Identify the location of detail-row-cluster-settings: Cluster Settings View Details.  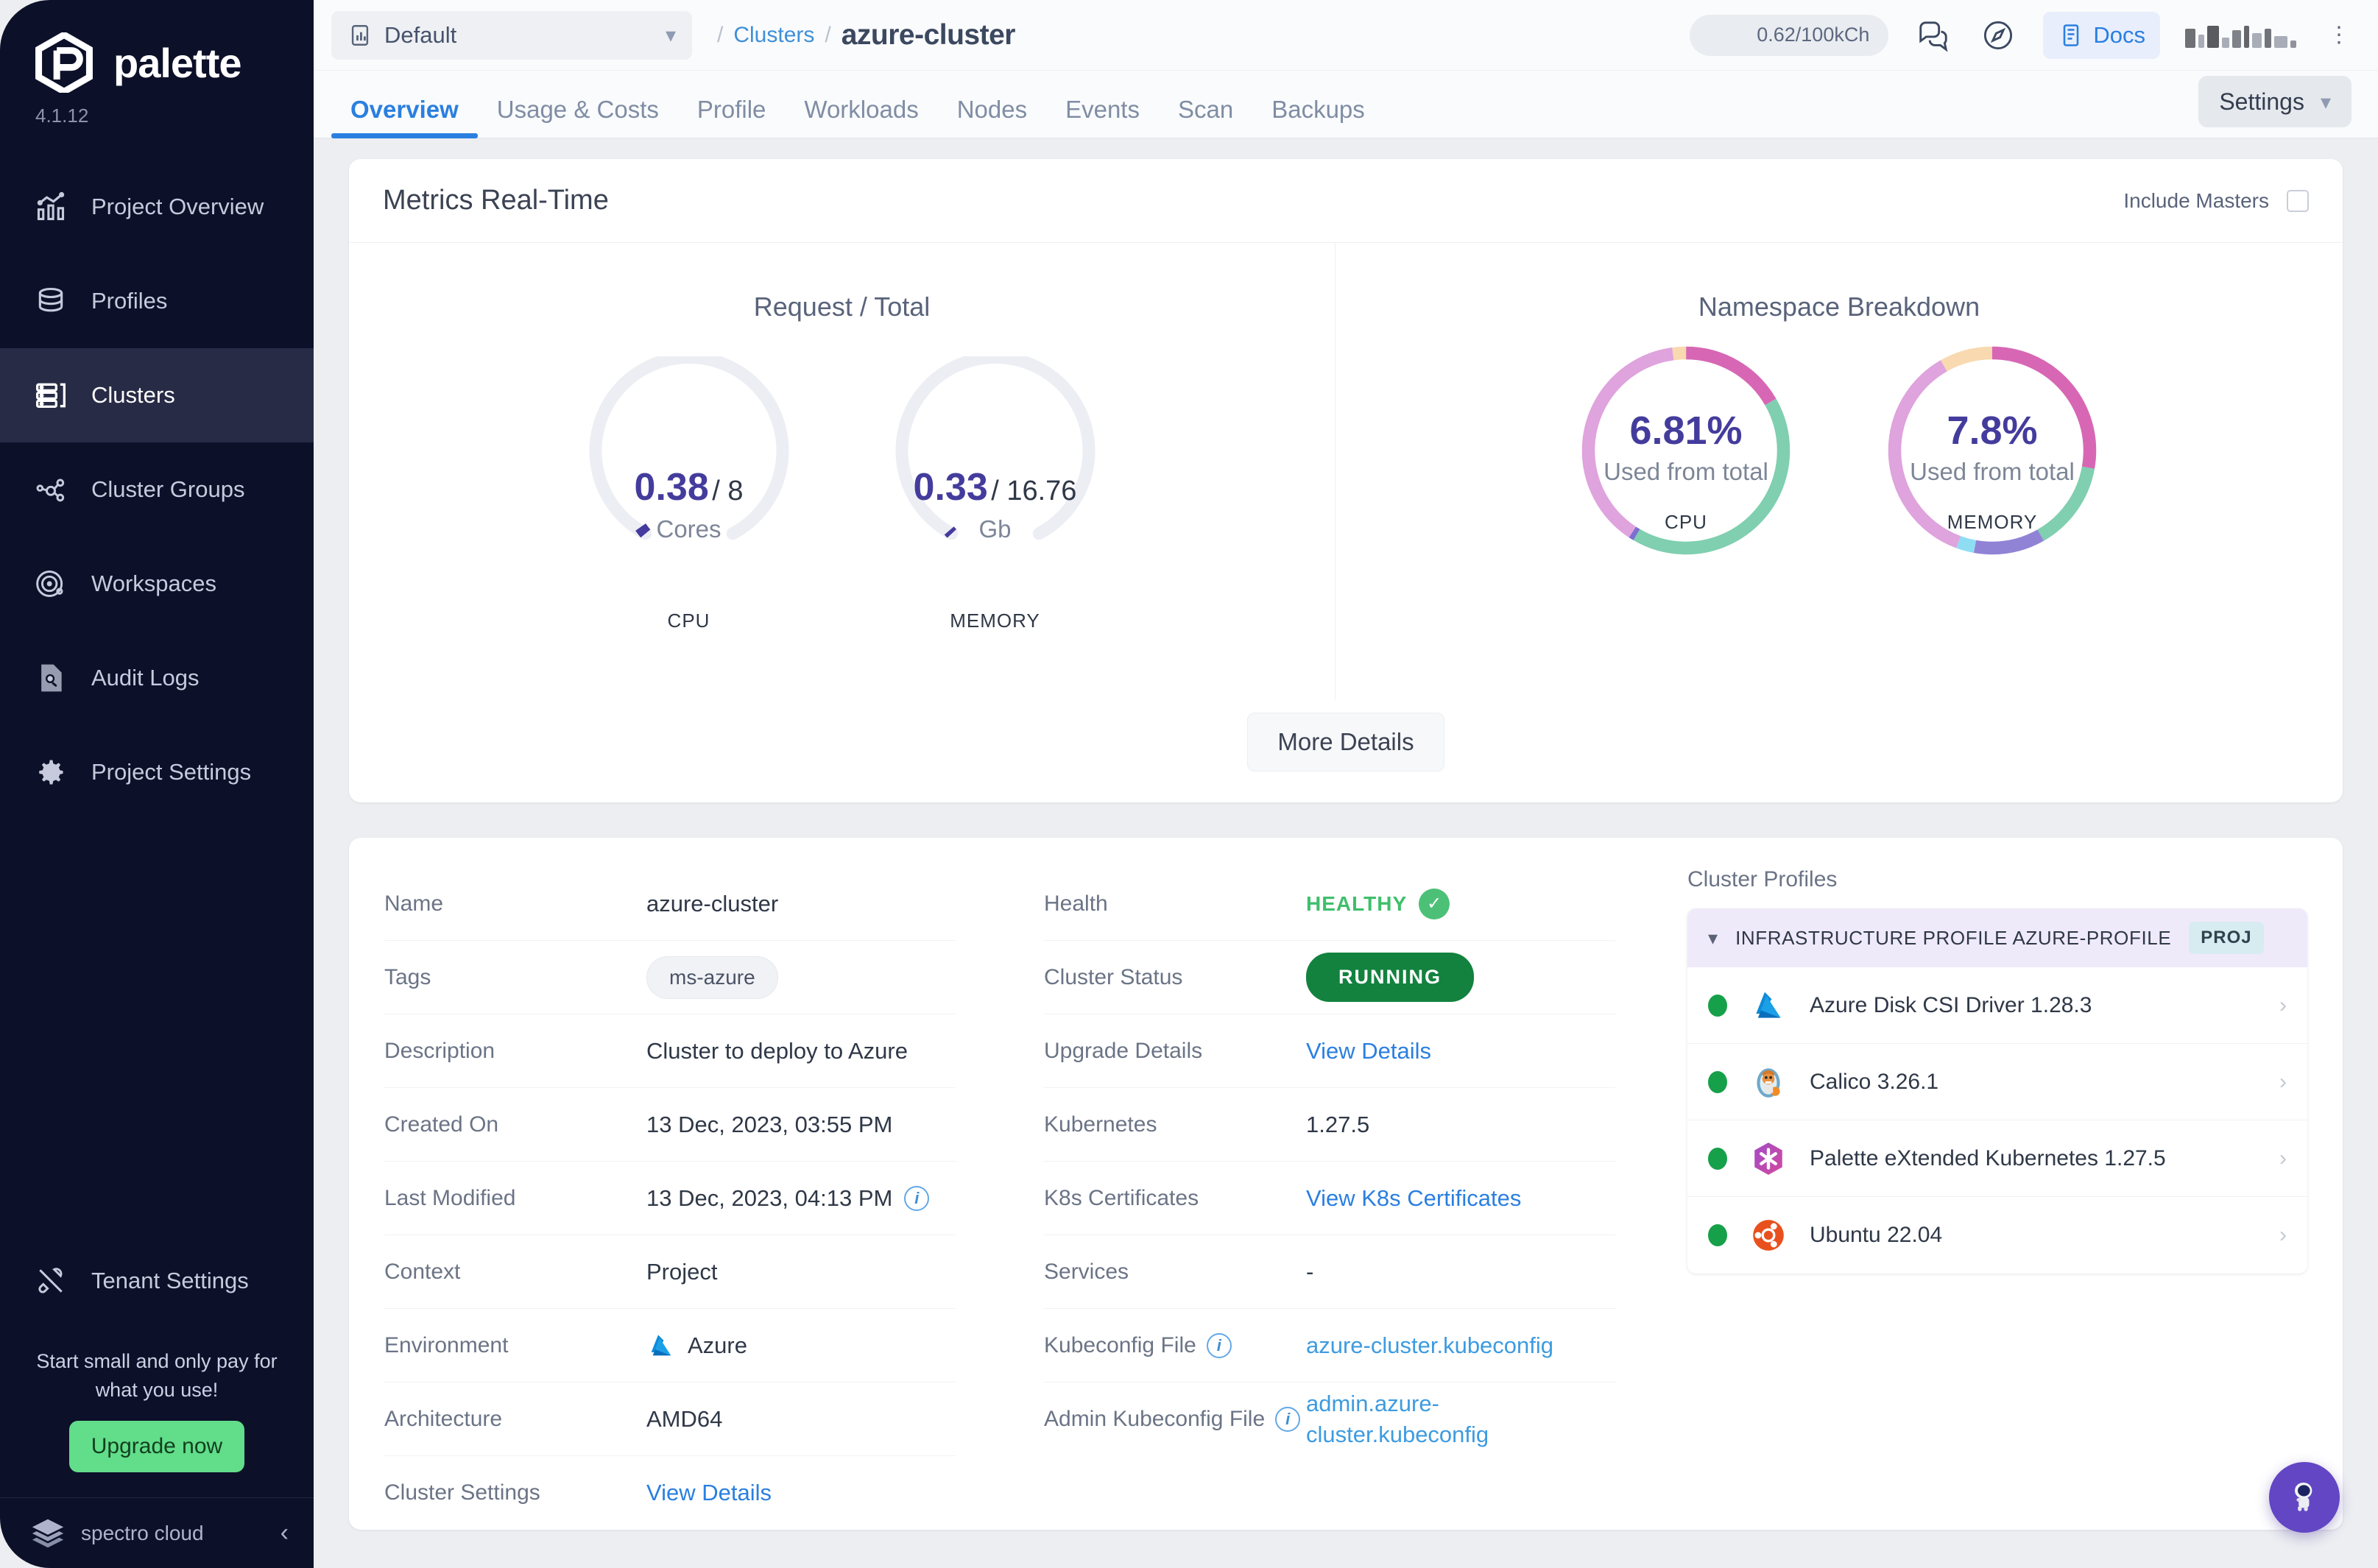
(670, 1493).